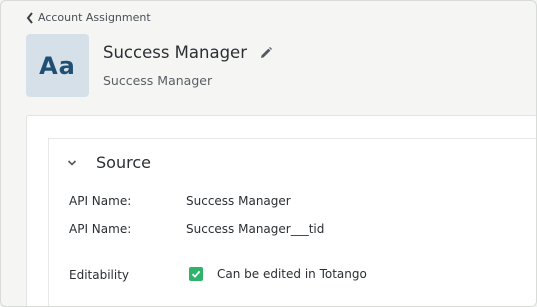 The width and height of the screenshot is (537, 307). What do you see at coordinates (94, 17) in the screenshot?
I see `back-link-label: Account Assignment` at bounding box center [94, 17].